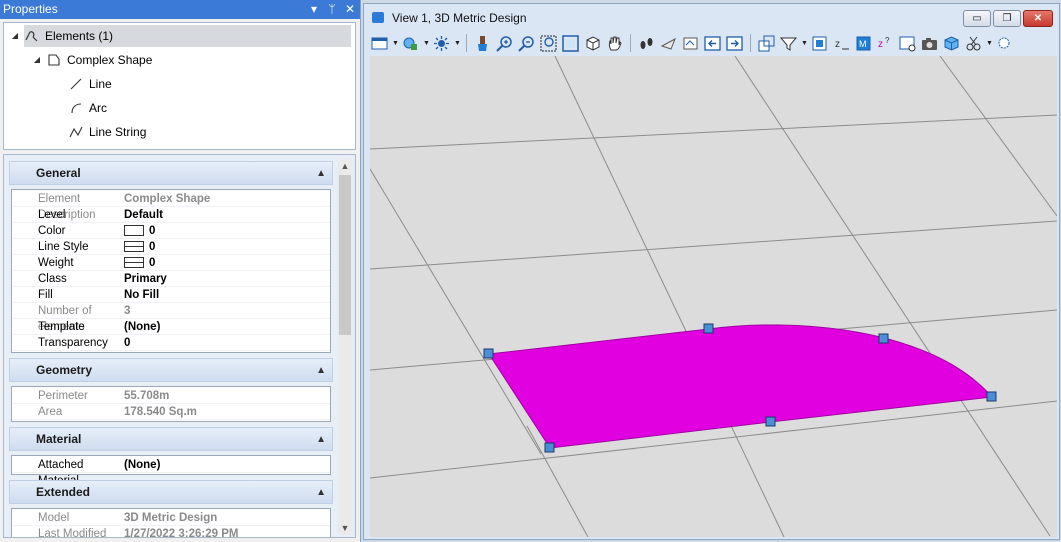  Describe the element at coordinates (147, 395) in the screenshot. I see `prop-value: 55.708m` at that location.